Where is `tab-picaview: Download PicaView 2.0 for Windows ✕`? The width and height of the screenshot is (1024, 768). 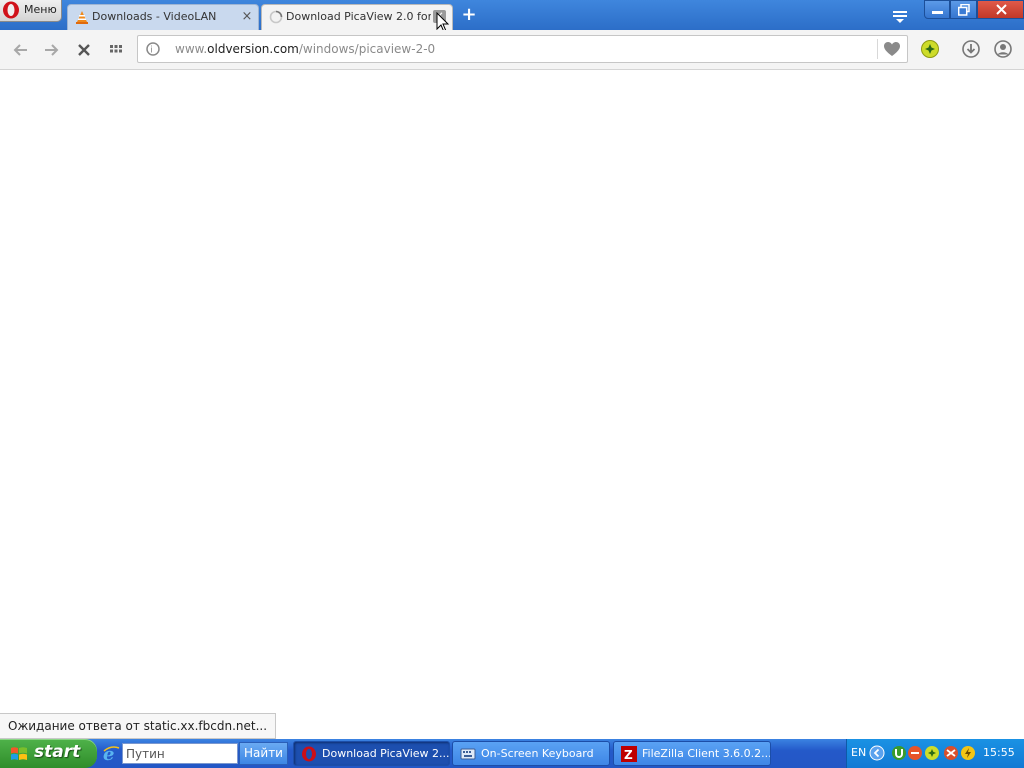 tab-picaview: Download PicaView 2.0 for Windows ✕ is located at coordinates (357, 17).